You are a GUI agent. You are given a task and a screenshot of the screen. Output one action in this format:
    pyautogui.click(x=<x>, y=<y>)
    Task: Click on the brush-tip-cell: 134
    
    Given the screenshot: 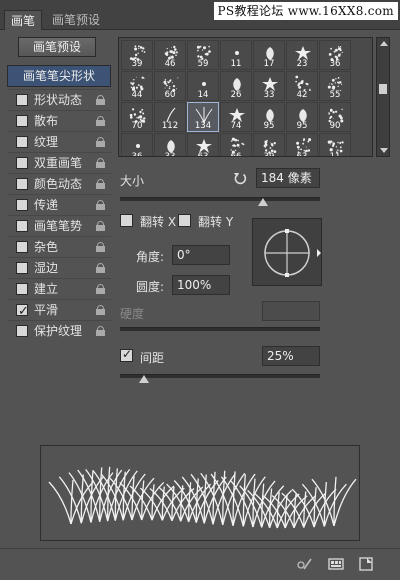 What is the action you would take?
    pyautogui.click(x=203, y=117)
    